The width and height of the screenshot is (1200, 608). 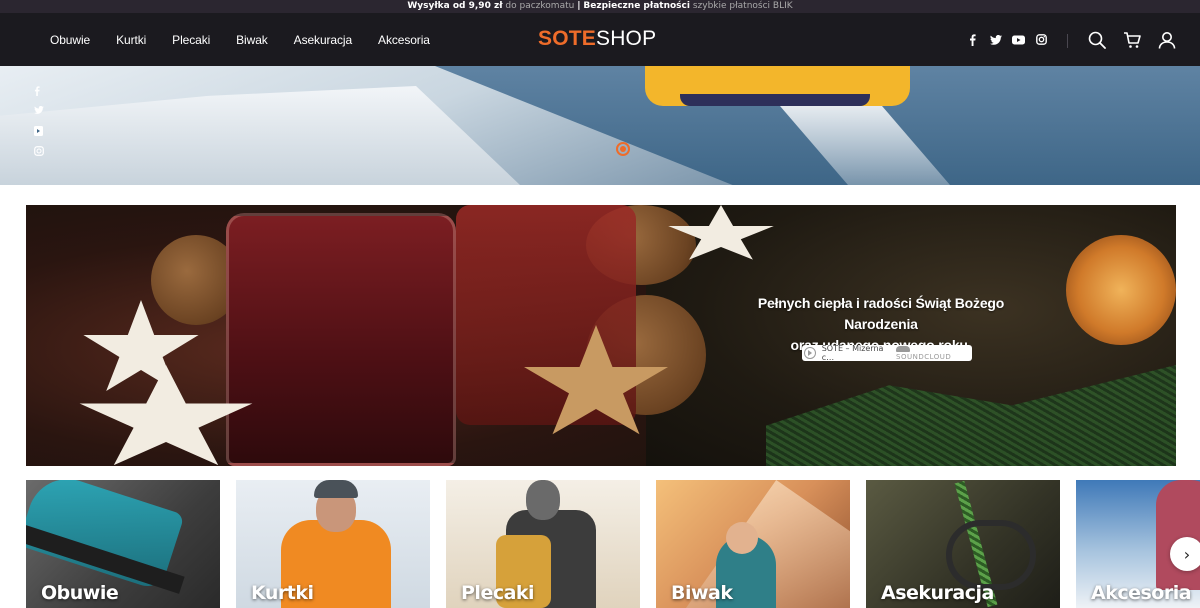 I want to click on category-card-plecaki: Plecaki, so click(x=543, y=544).